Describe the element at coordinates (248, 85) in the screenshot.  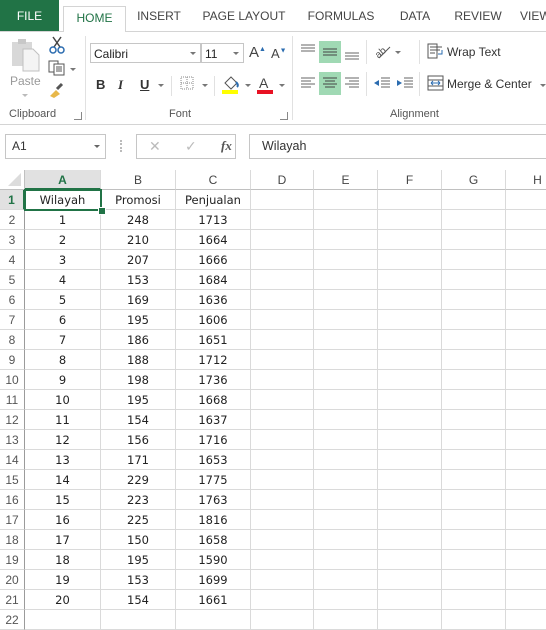
I see `fill-color-dropdown-icon` at that location.